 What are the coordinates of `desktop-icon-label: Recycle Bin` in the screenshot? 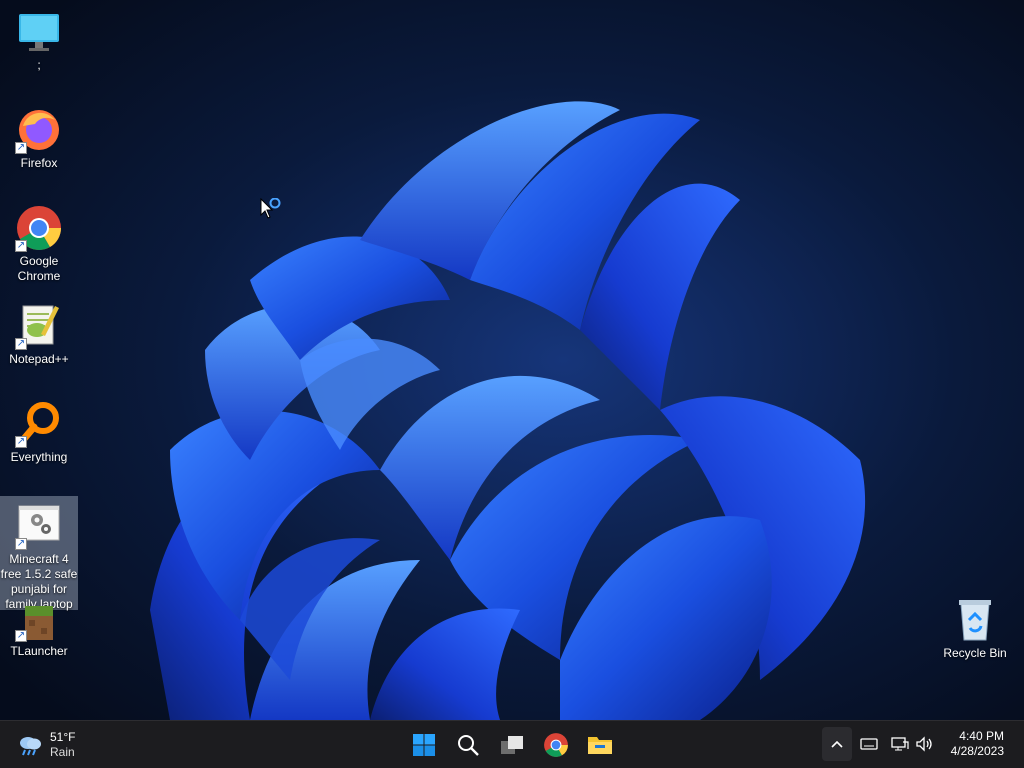 It's located at (975, 653).